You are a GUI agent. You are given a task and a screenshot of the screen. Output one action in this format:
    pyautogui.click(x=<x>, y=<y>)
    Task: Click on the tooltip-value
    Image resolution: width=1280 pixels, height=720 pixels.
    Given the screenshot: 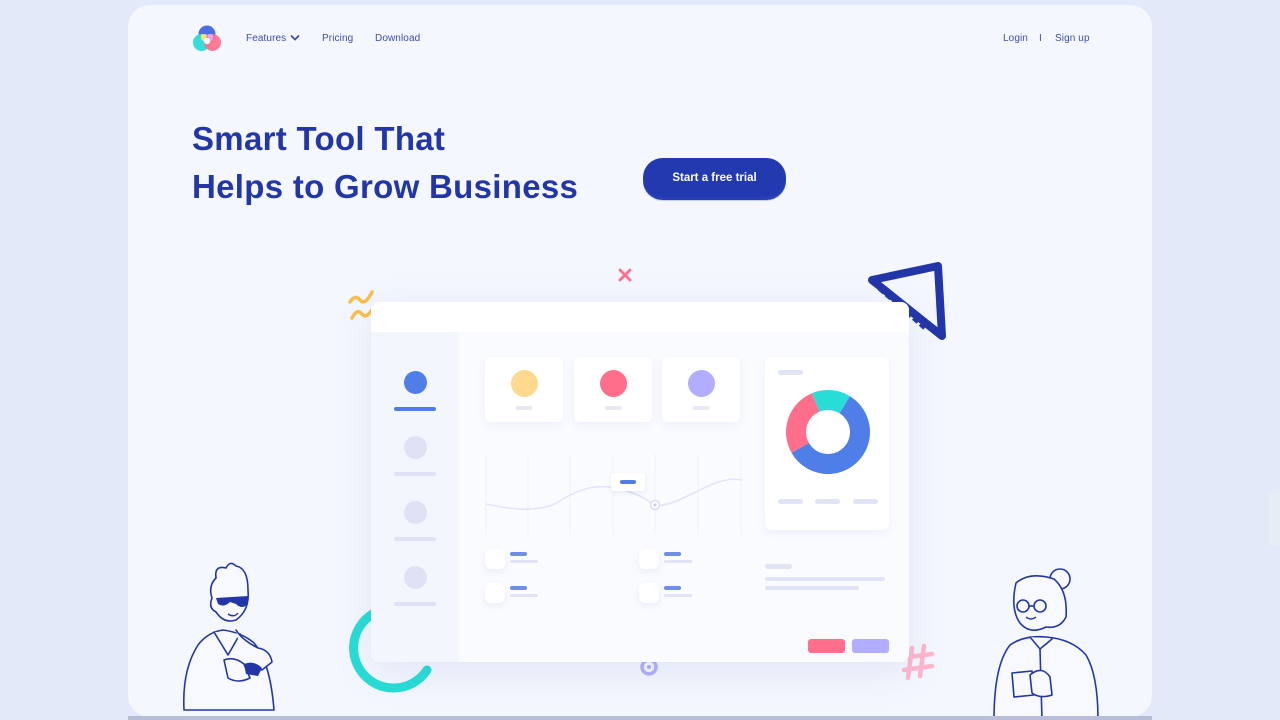 What is the action you would take?
    pyautogui.click(x=628, y=482)
    